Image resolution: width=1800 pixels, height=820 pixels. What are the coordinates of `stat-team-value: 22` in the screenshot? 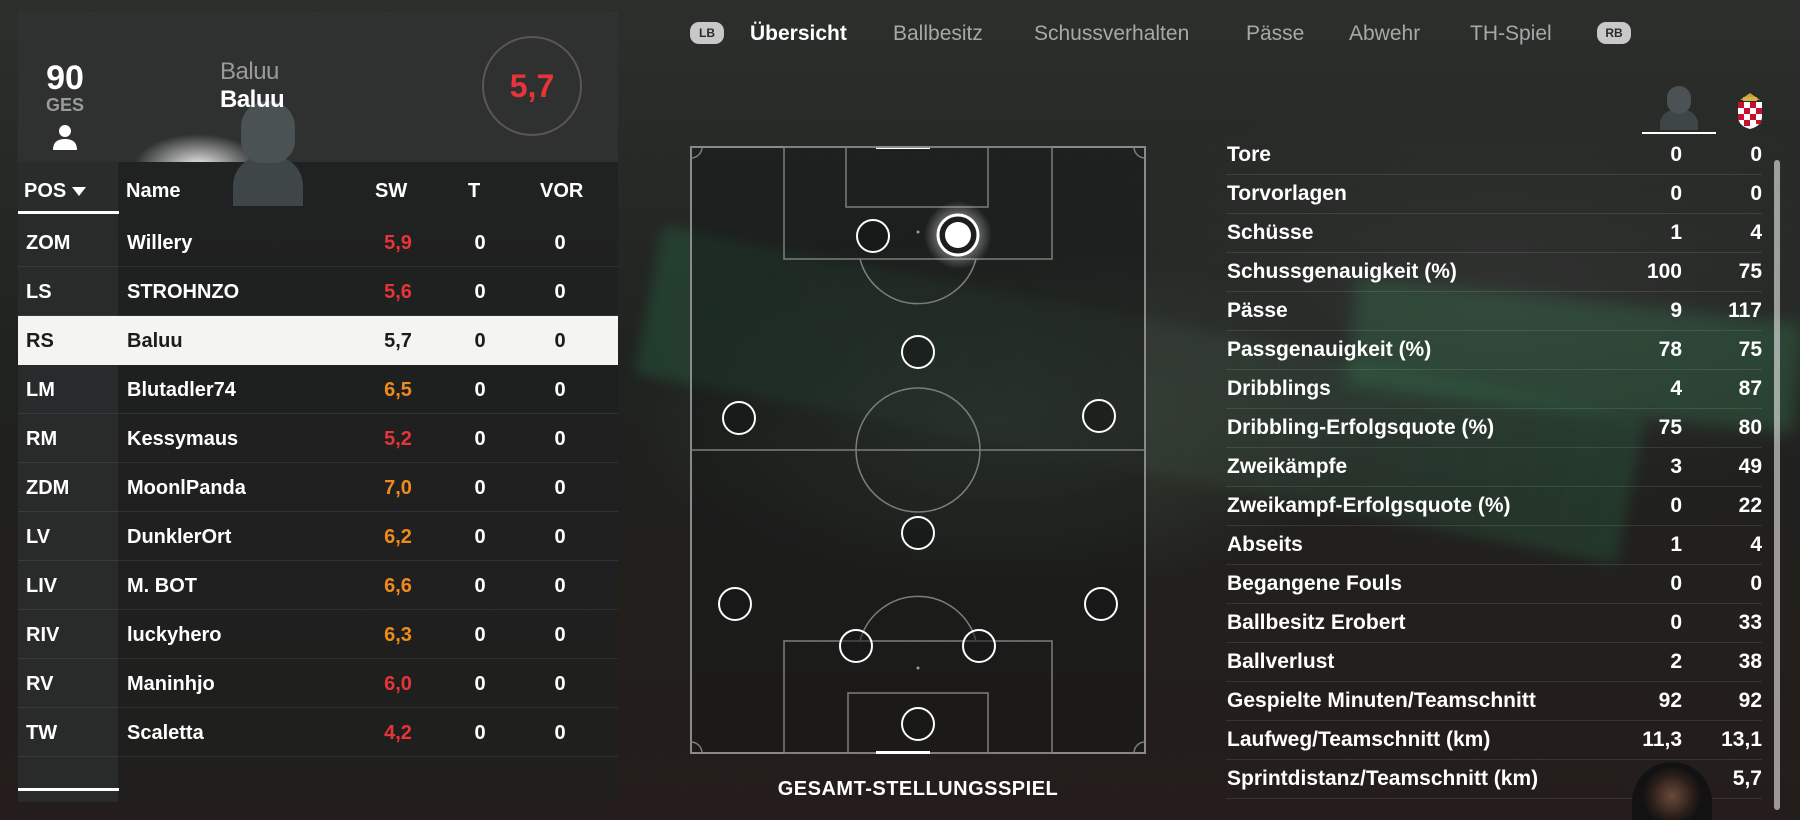 It's located at (1750, 505).